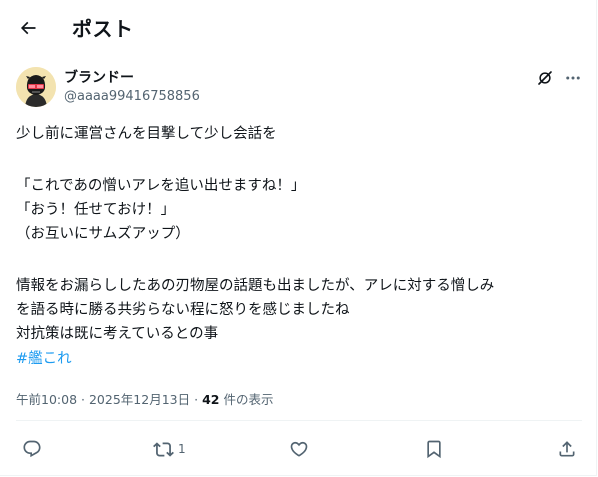 Image resolution: width=598 pixels, height=477 pixels. I want to click on header: ポスト, so click(299, 28).